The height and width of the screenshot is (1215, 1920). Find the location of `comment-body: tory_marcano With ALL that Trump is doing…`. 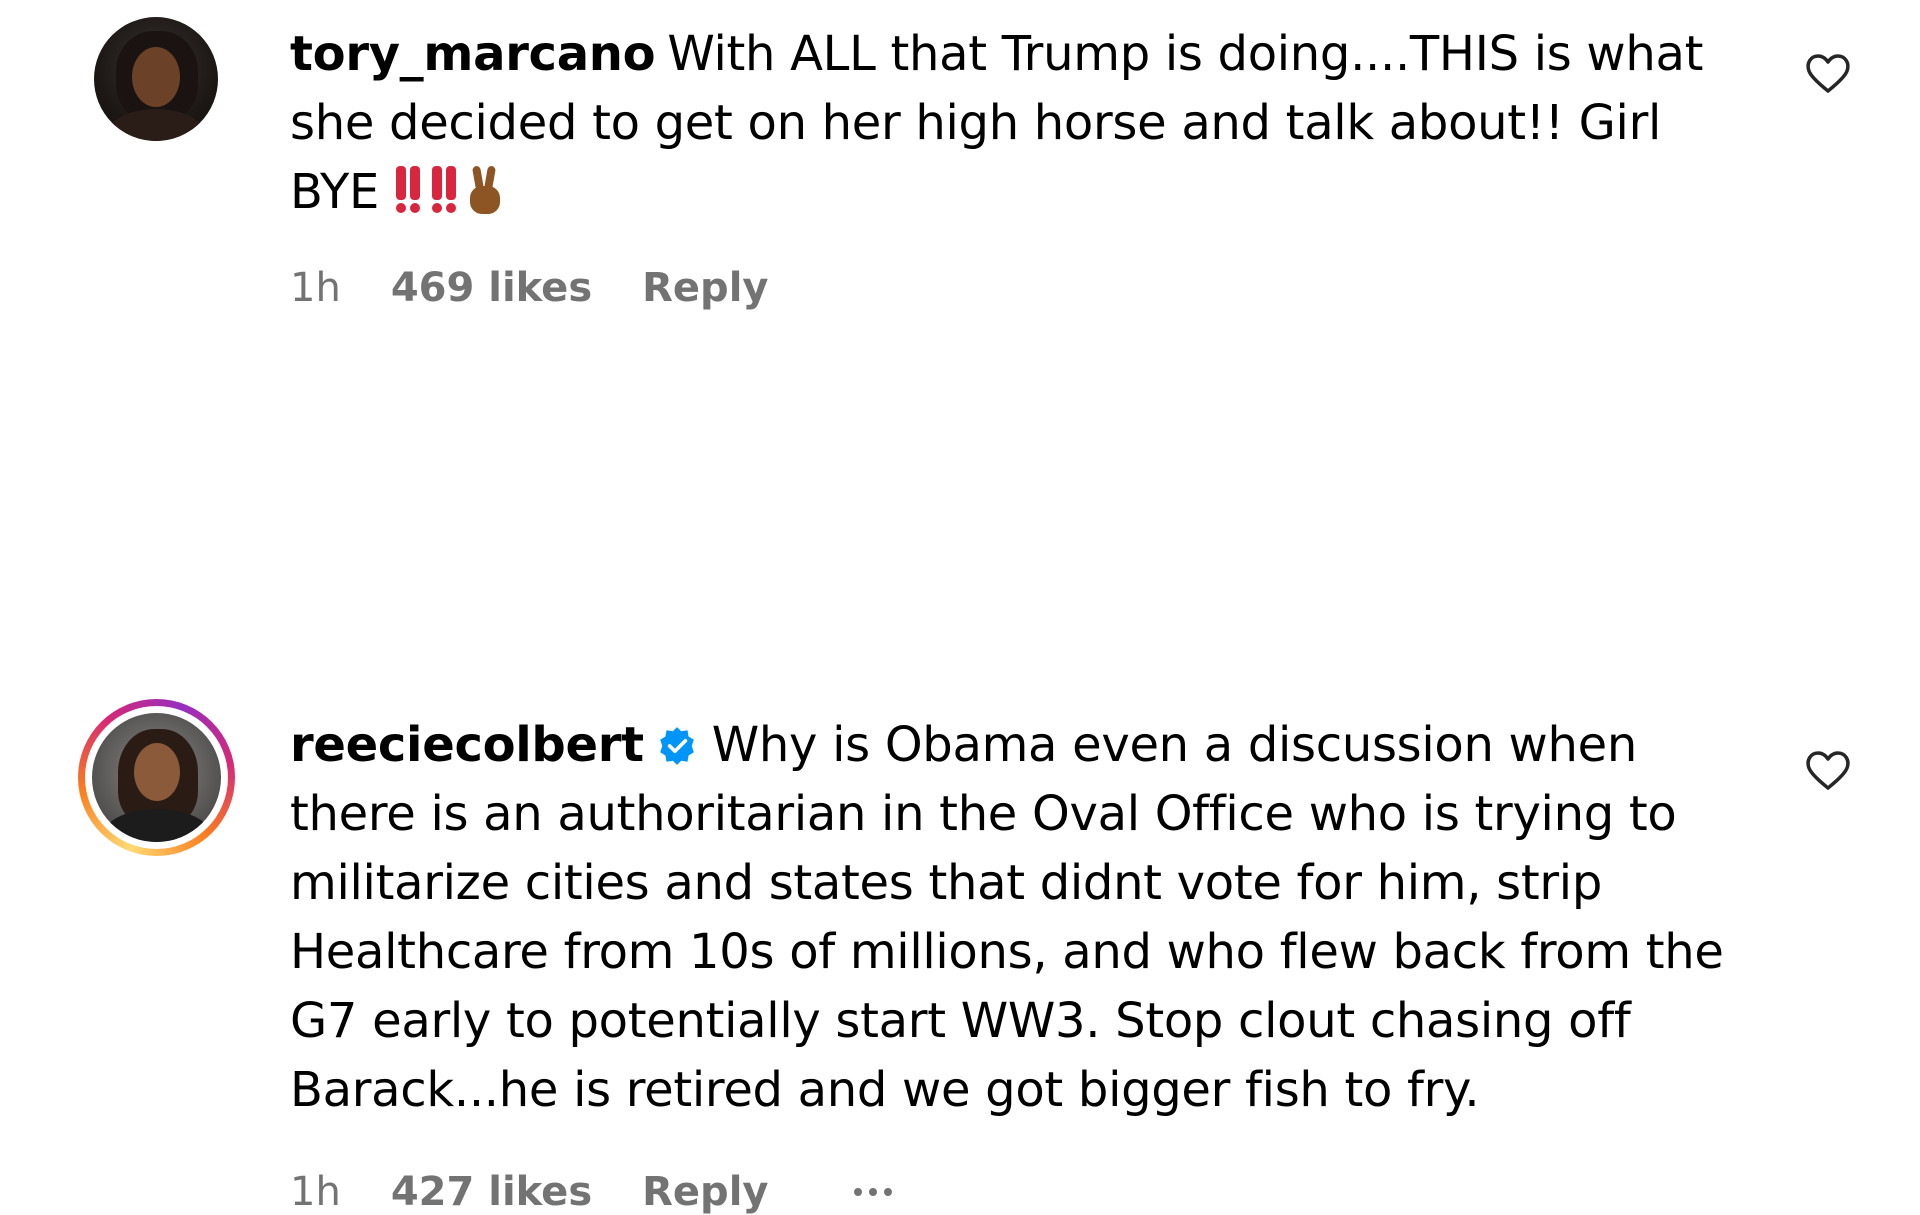

comment-body: tory_marcano With ALL that Trump is doing… is located at coordinates (1025, 127).